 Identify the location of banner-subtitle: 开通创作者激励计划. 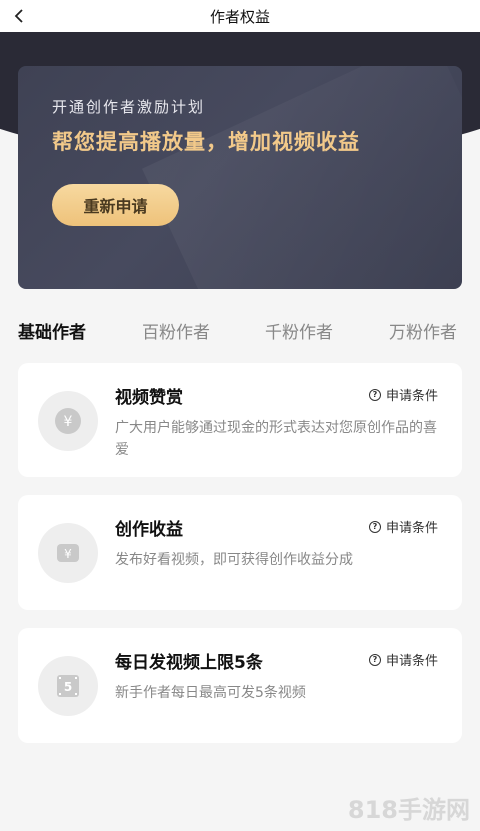
(129, 107).